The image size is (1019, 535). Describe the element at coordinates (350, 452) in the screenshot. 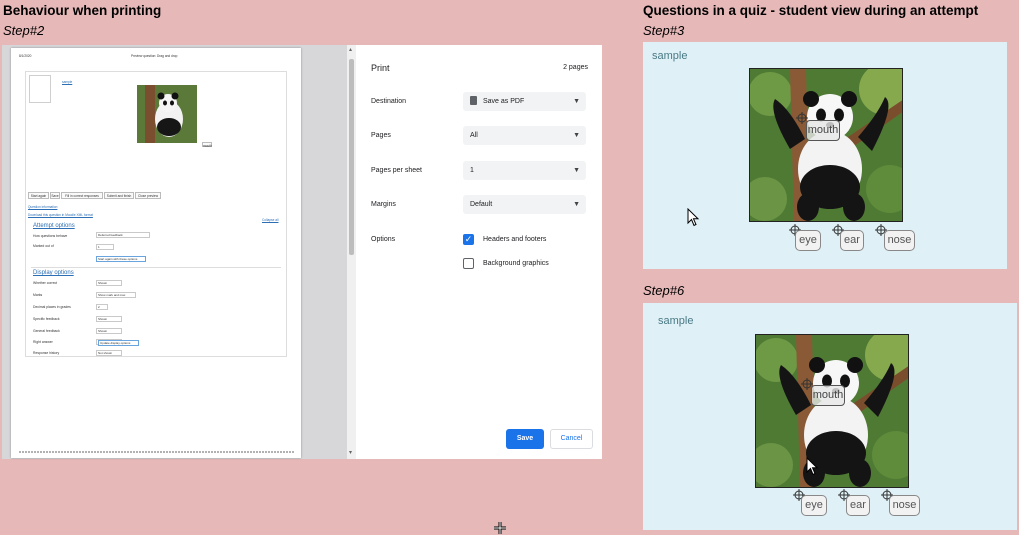

I see `scroll-down-icon: ▾` at that location.